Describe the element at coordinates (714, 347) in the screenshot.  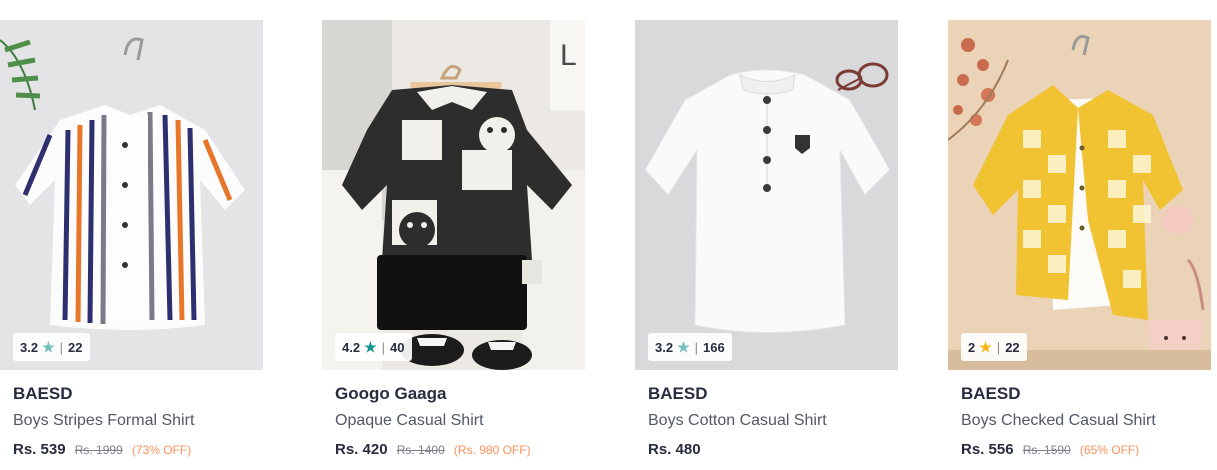
I see `rating-count: 166` at that location.